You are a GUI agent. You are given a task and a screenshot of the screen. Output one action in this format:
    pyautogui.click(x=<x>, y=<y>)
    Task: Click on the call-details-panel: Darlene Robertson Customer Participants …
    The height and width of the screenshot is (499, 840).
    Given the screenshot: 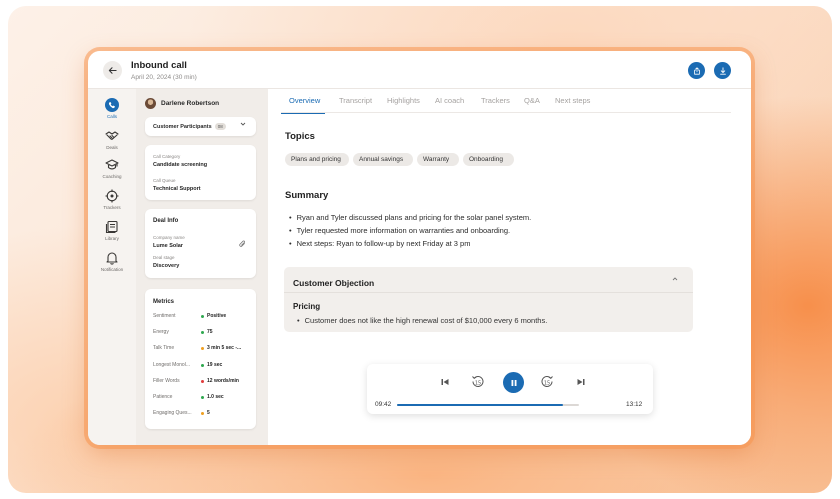 What is the action you would take?
    pyautogui.click(x=202, y=267)
    